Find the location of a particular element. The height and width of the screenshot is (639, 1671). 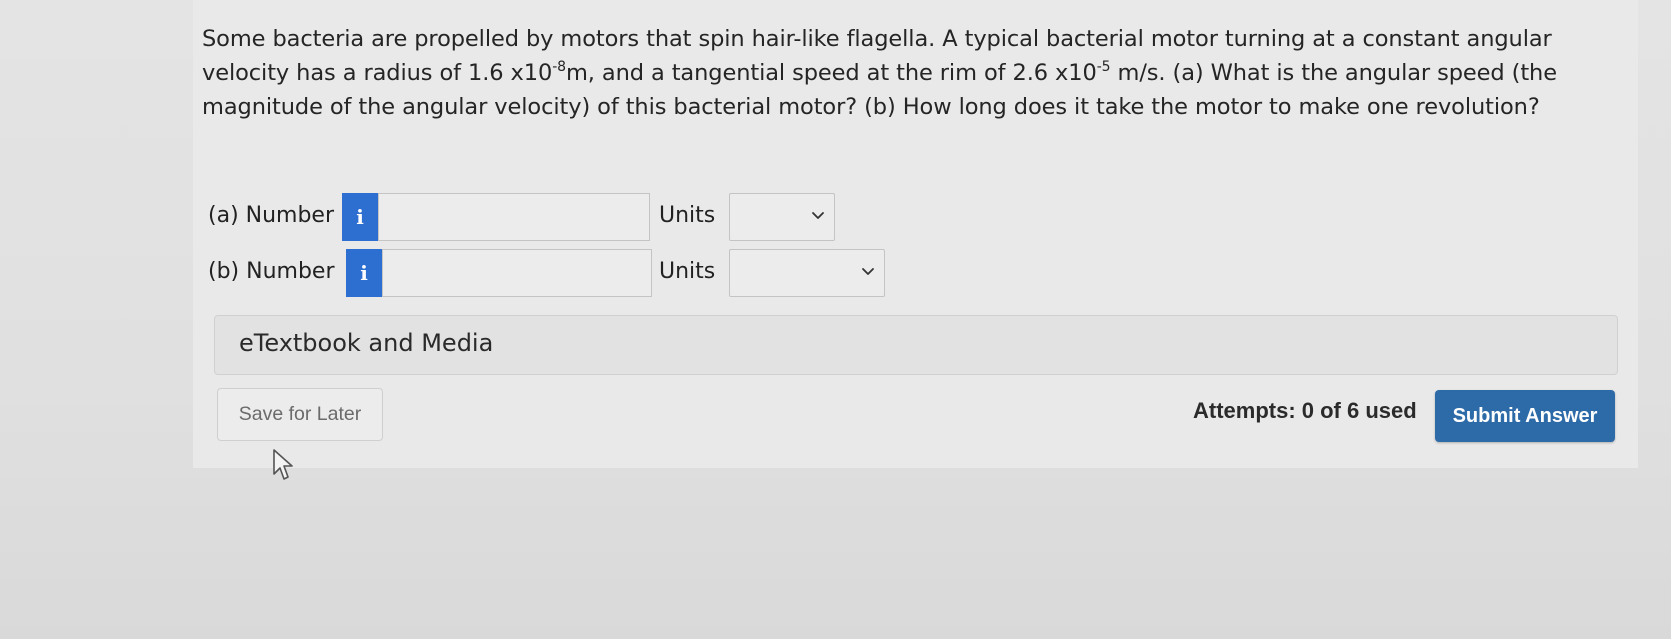

answer-a-units-select is located at coordinates (782, 217).